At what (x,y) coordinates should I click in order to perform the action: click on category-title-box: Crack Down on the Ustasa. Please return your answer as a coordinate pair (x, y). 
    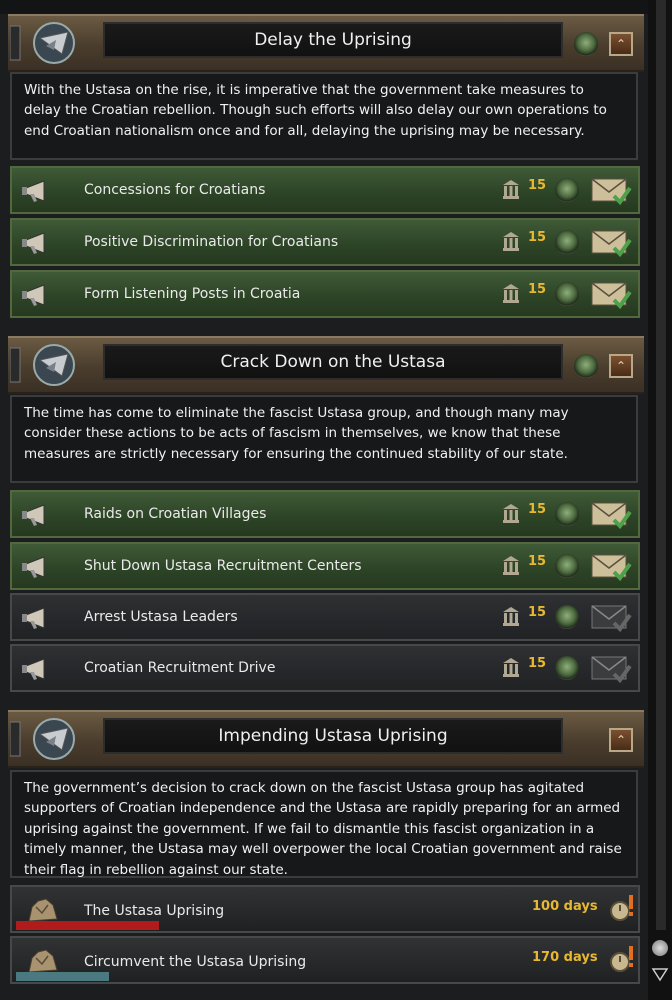
    Looking at the image, I should click on (333, 362).